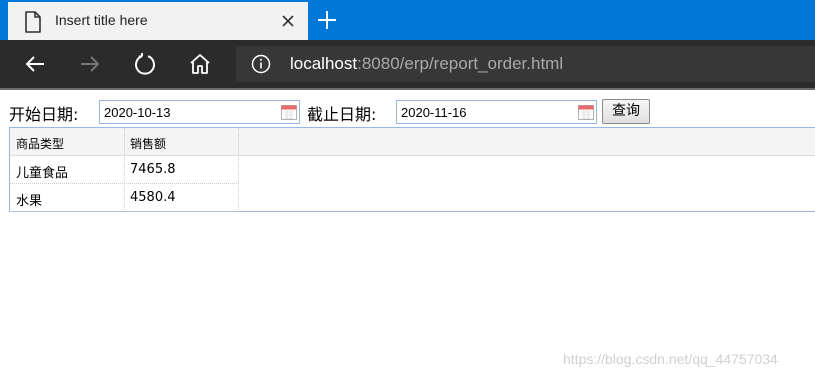 The image size is (815, 378). Describe the element at coordinates (137, 112) in the screenshot. I see `start-date-value: 2020-10-13` at that location.